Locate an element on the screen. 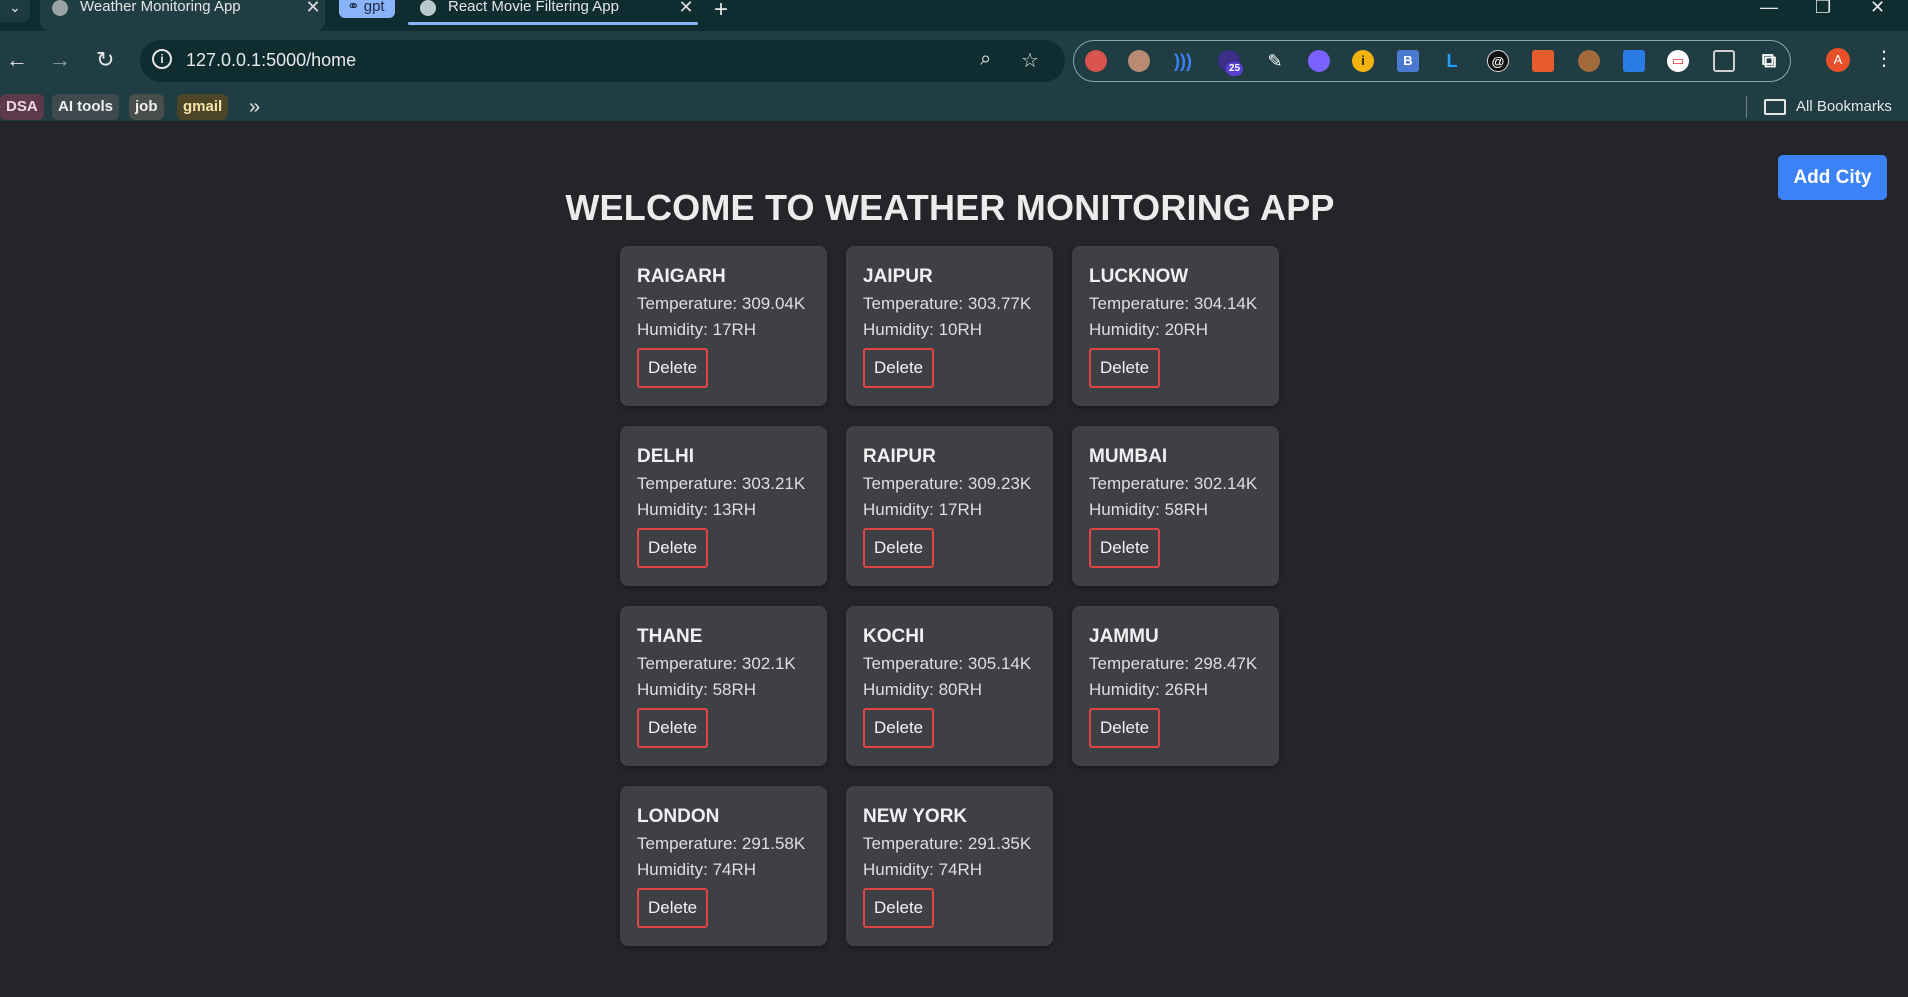 The height and width of the screenshot is (997, 1908). extension-record-icon: ▭ is located at coordinates (1678, 61).